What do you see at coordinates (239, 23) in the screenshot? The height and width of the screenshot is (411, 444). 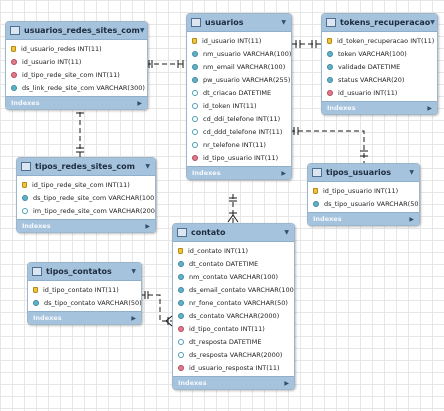 I see `table-header: usuarios ▼` at bounding box center [239, 23].